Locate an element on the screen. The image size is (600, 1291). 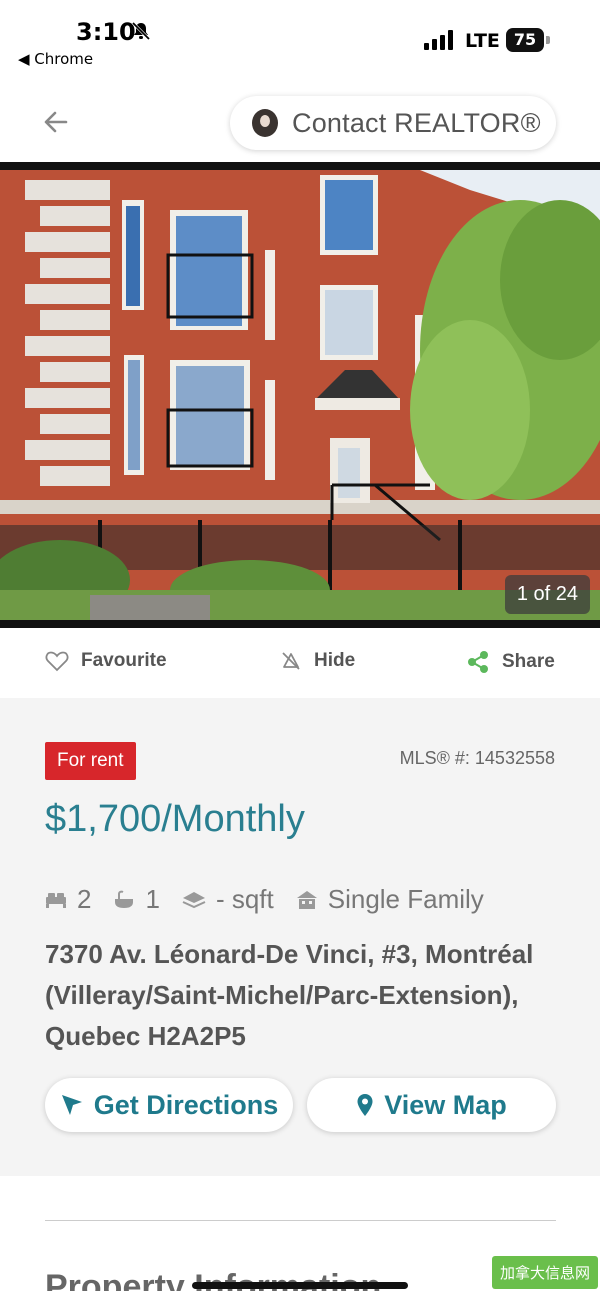
layers-icon is located at coordinates (194, 899).